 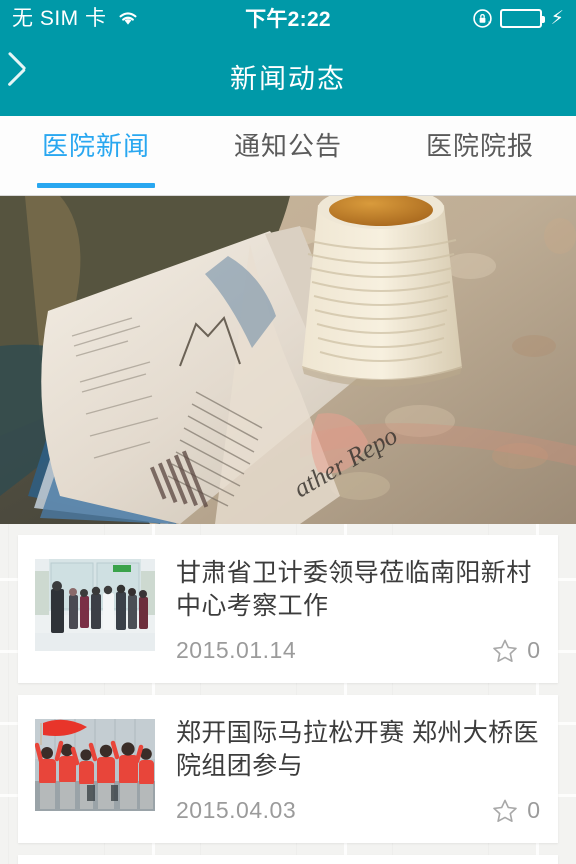 I want to click on tab-active-indicator, so click(x=96, y=185).